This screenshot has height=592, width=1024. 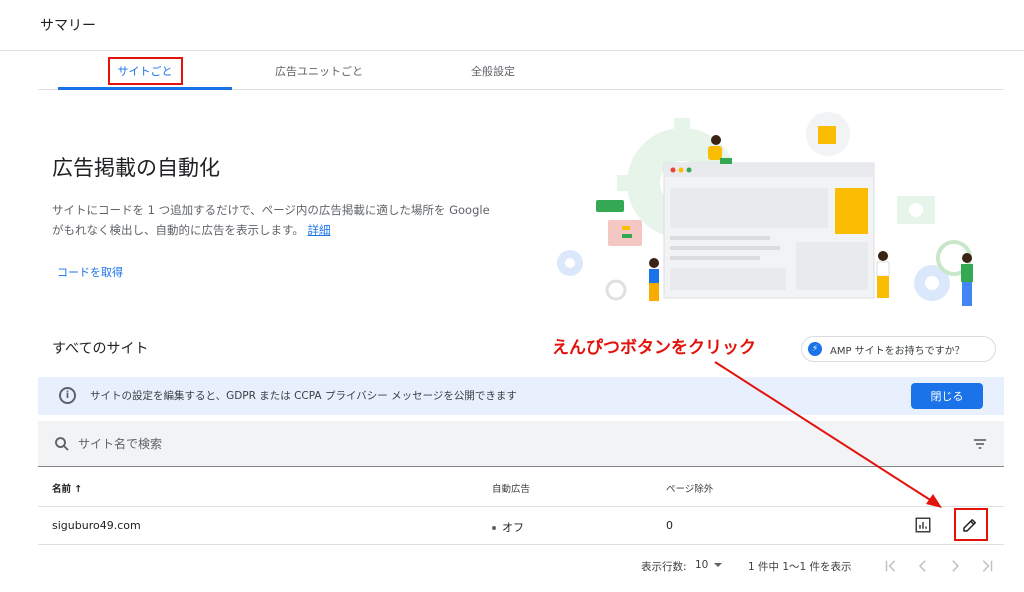 What do you see at coordinates (328, 444) in the screenshot?
I see `search-input` at bounding box center [328, 444].